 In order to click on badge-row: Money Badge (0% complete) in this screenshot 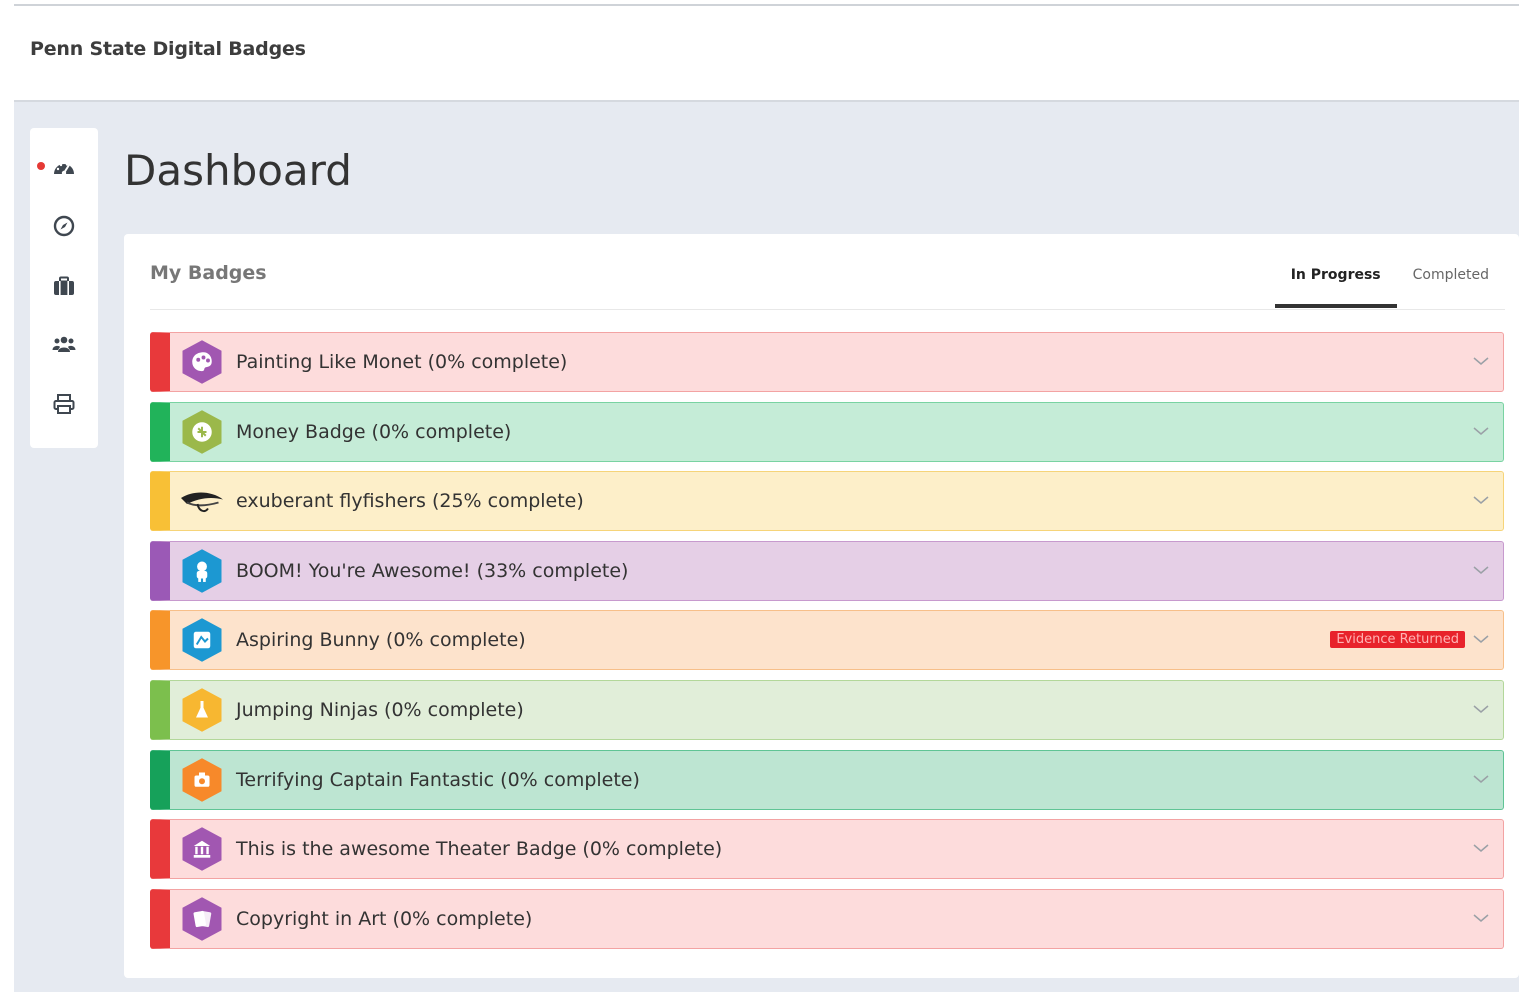, I will do `click(827, 431)`.